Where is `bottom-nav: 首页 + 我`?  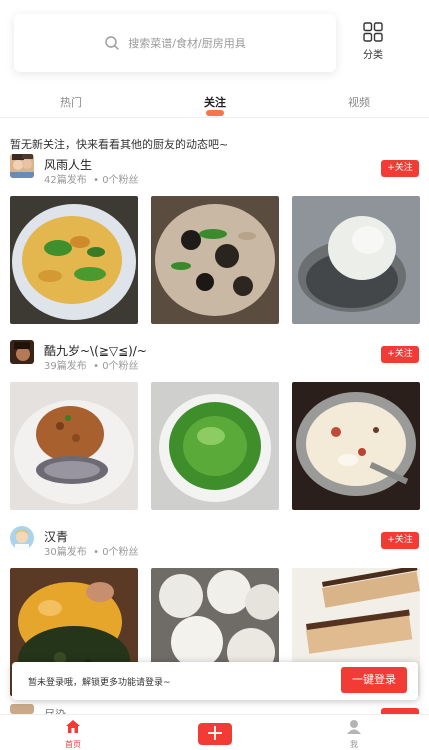
bottom-nav: 首页 + 我 is located at coordinates (214, 732).